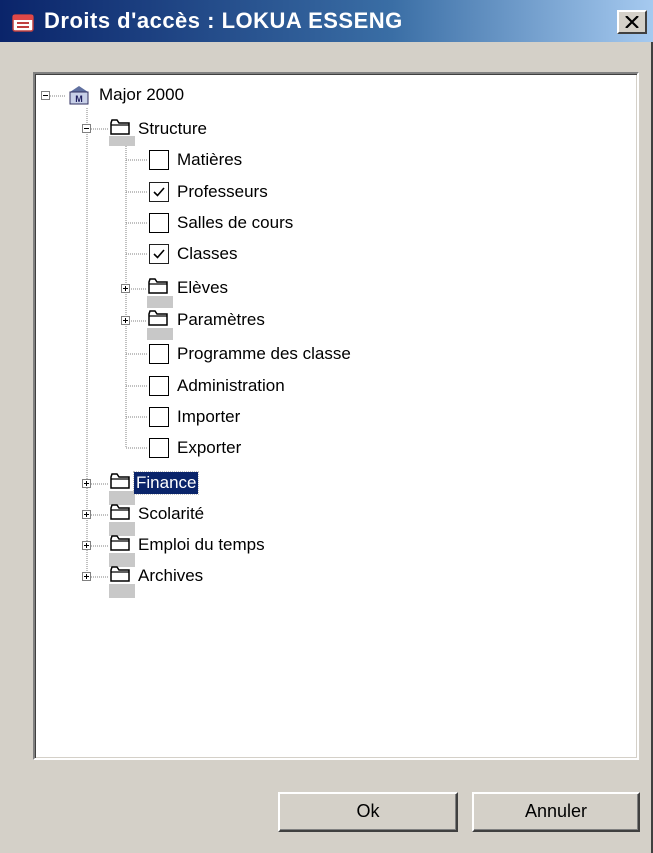 Image resolution: width=653 pixels, height=853 pixels. I want to click on close-button, so click(632, 22).